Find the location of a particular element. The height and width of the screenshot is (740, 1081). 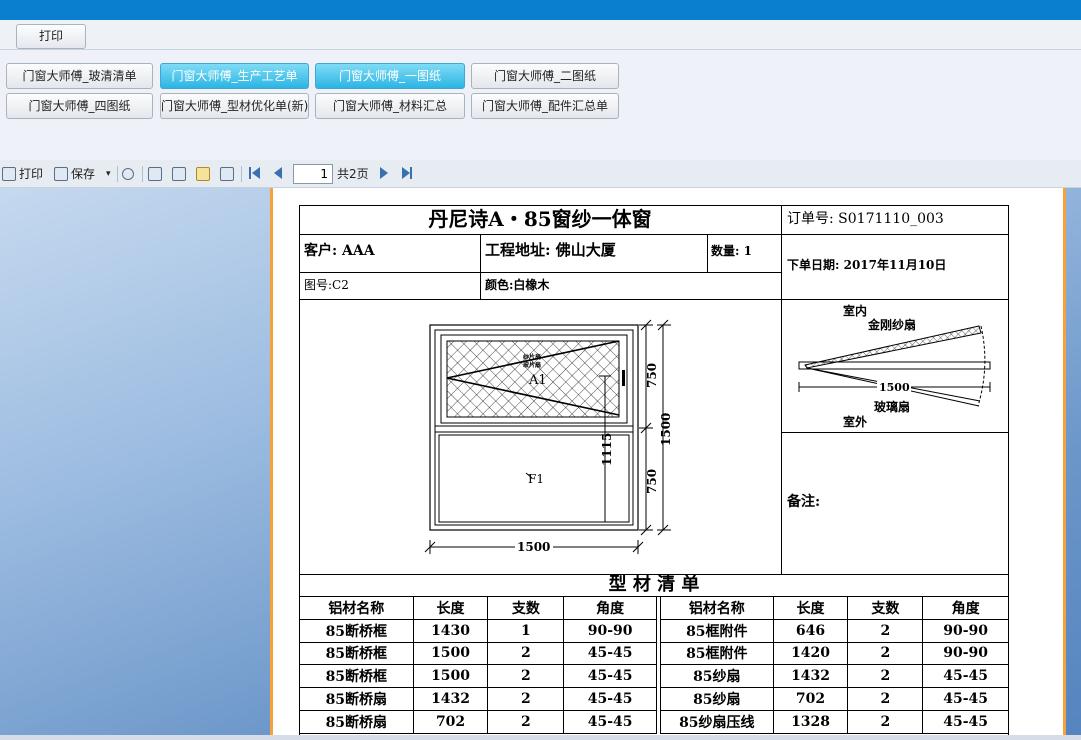

toolbar-print-label: 打印 is located at coordinates (31, 174).